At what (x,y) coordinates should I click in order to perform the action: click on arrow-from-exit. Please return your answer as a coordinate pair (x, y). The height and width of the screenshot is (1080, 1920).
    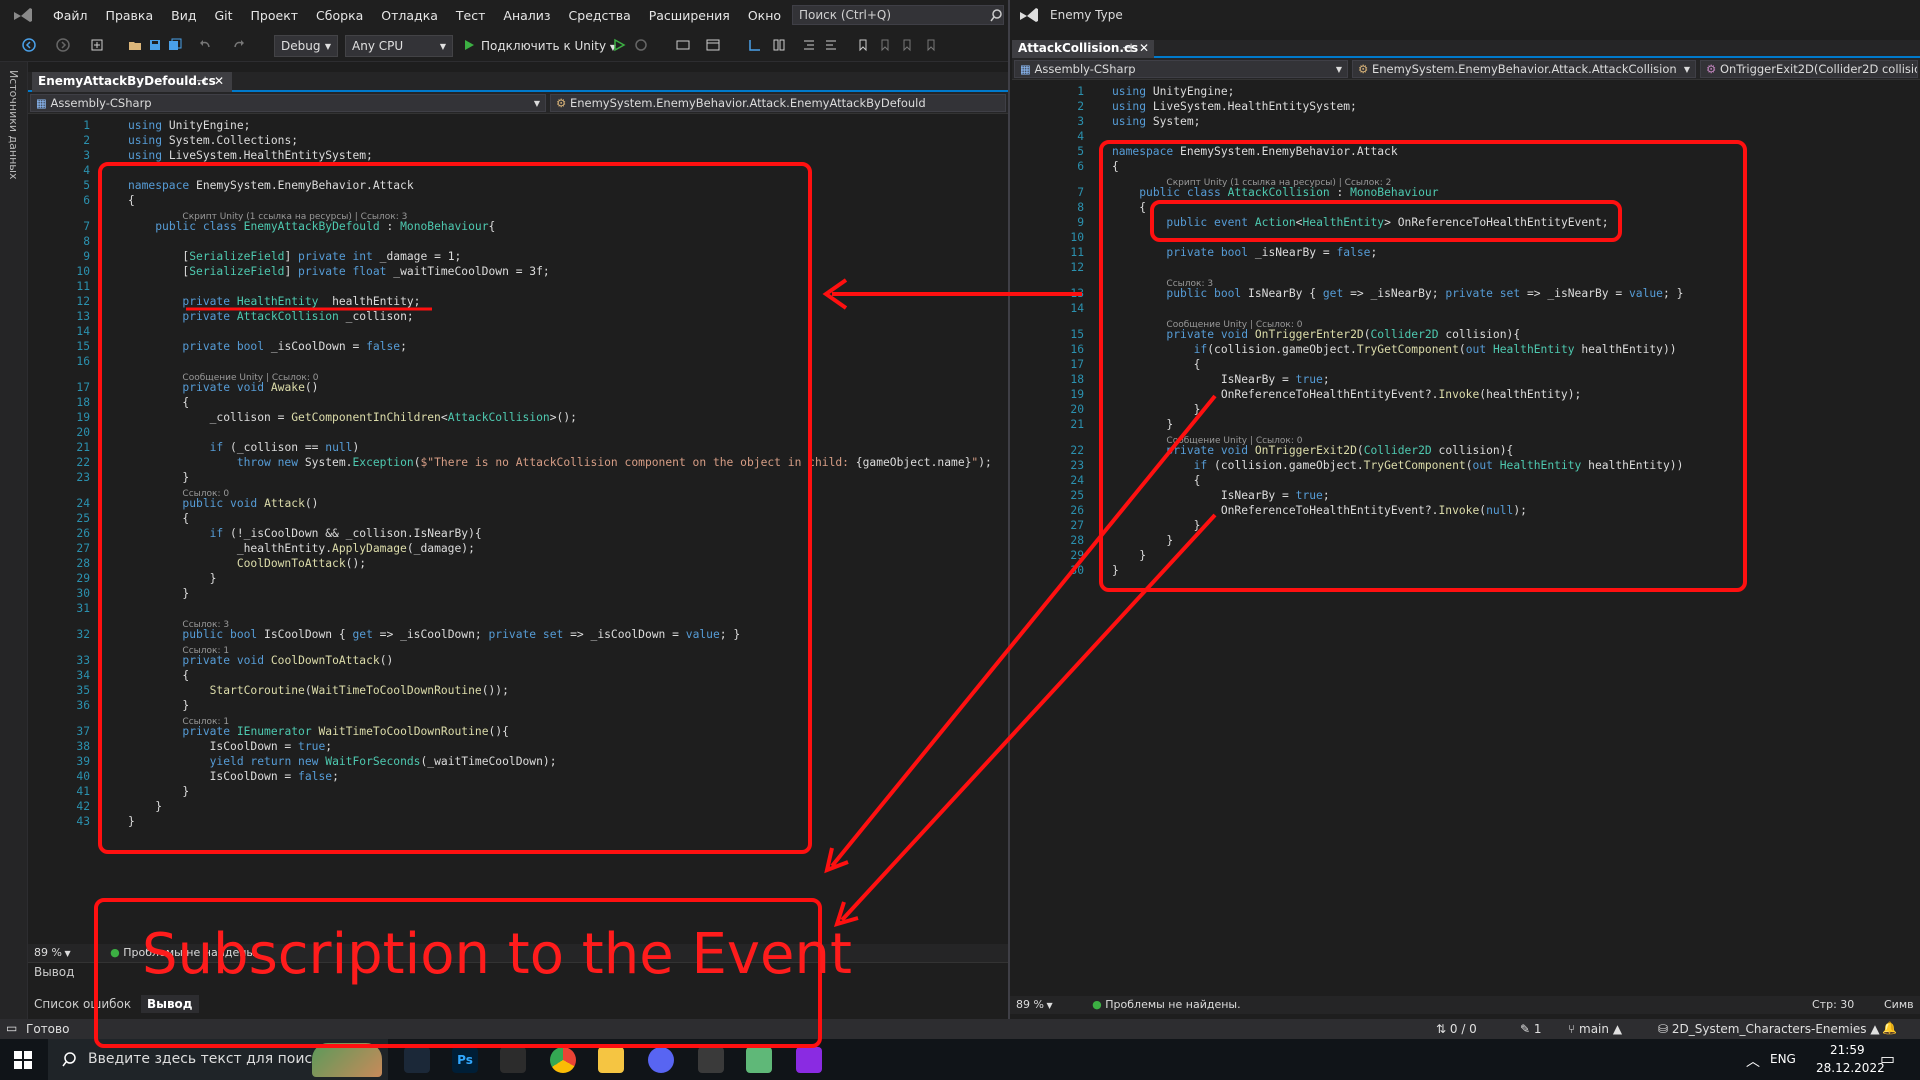
    Looking at the image, I should click on (1028, 717).